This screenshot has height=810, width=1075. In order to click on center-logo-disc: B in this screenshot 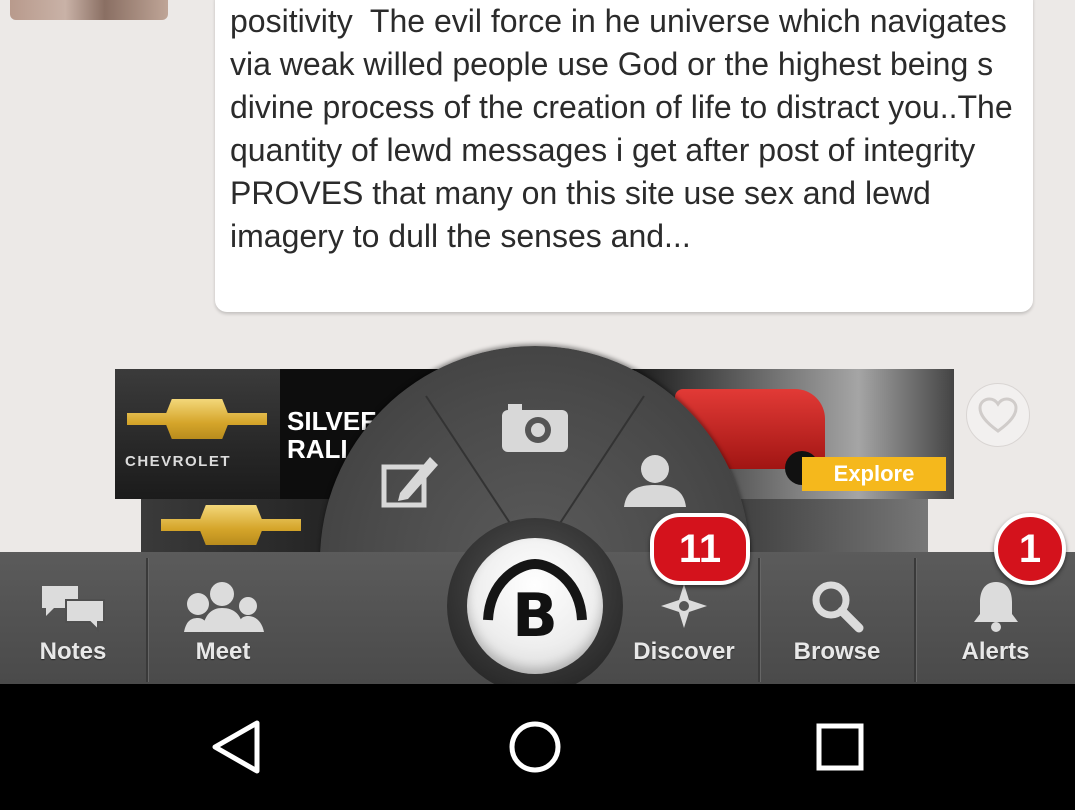, I will do `click(535, 606)`.